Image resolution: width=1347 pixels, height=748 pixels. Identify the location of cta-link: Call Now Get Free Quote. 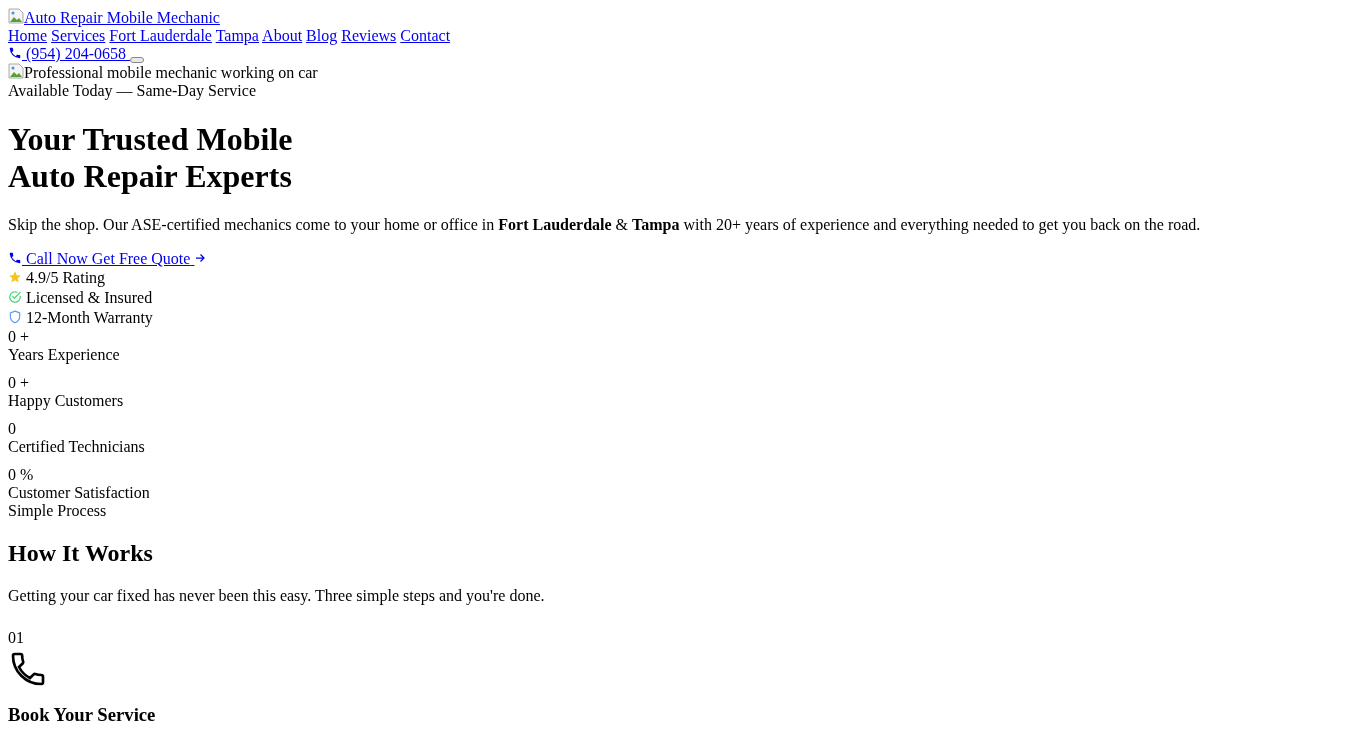
(108, 258).